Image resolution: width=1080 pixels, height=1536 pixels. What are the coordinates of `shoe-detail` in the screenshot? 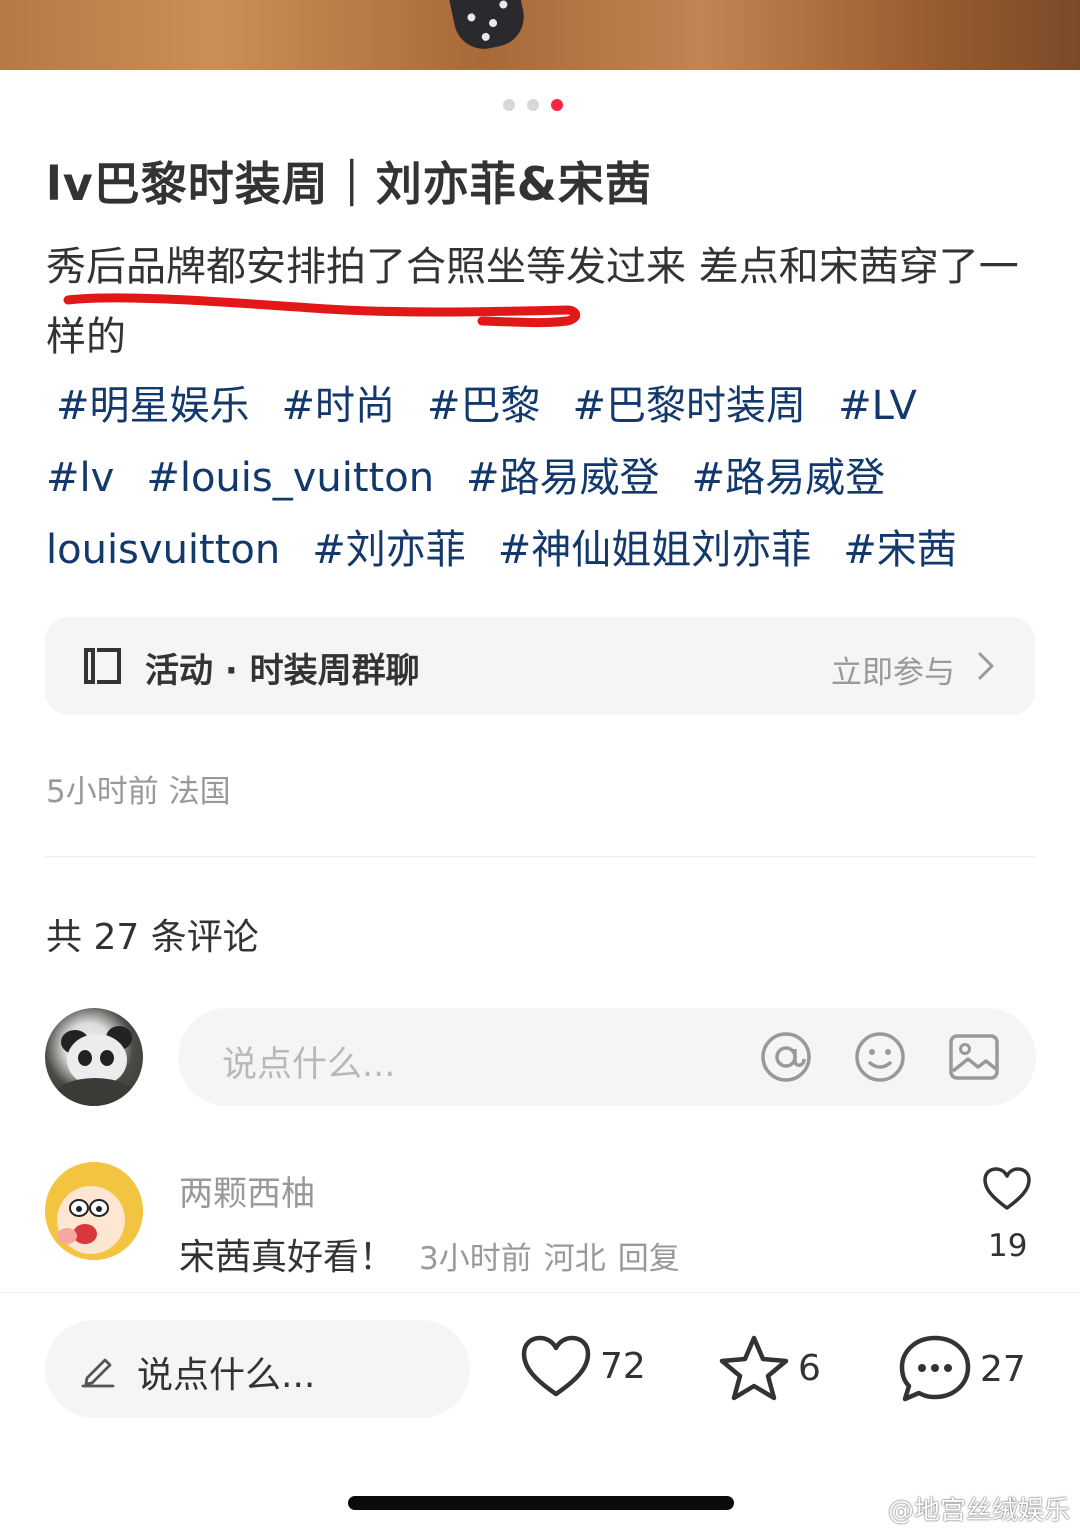 It's located at (487, 27).